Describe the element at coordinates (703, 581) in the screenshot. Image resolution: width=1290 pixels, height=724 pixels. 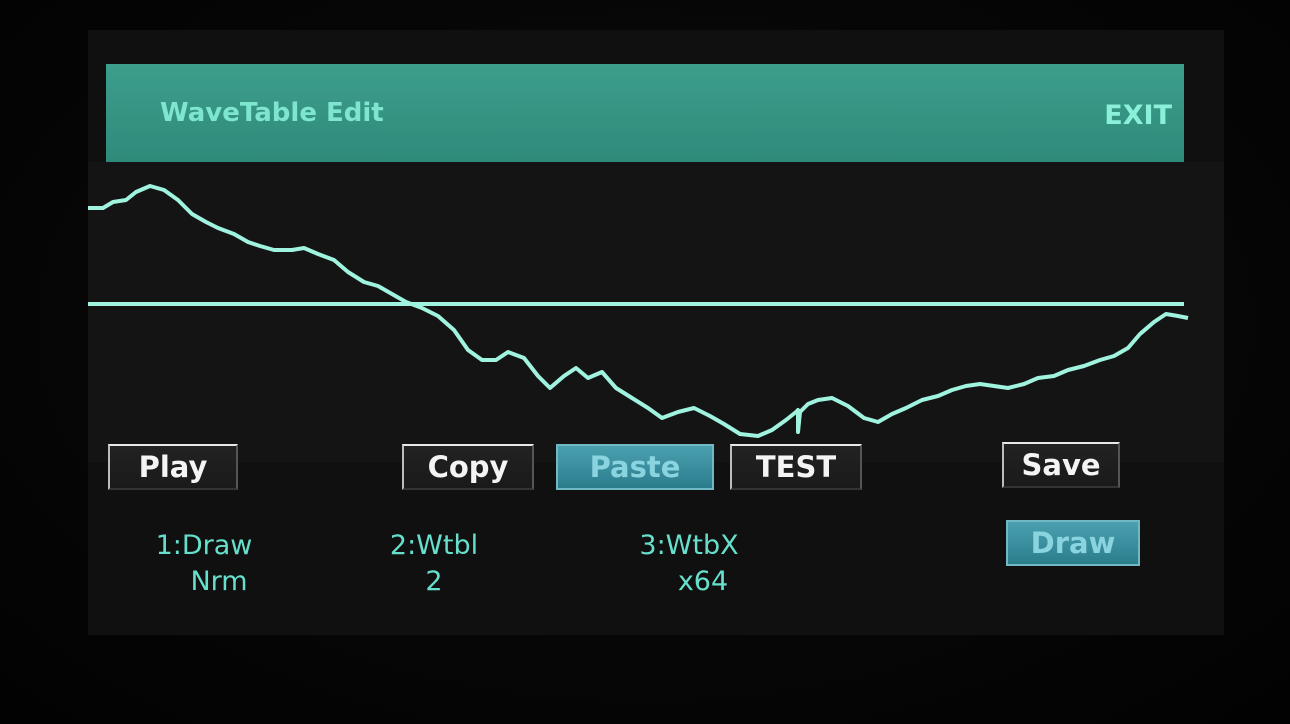
I see `param-value: x64` at that location.